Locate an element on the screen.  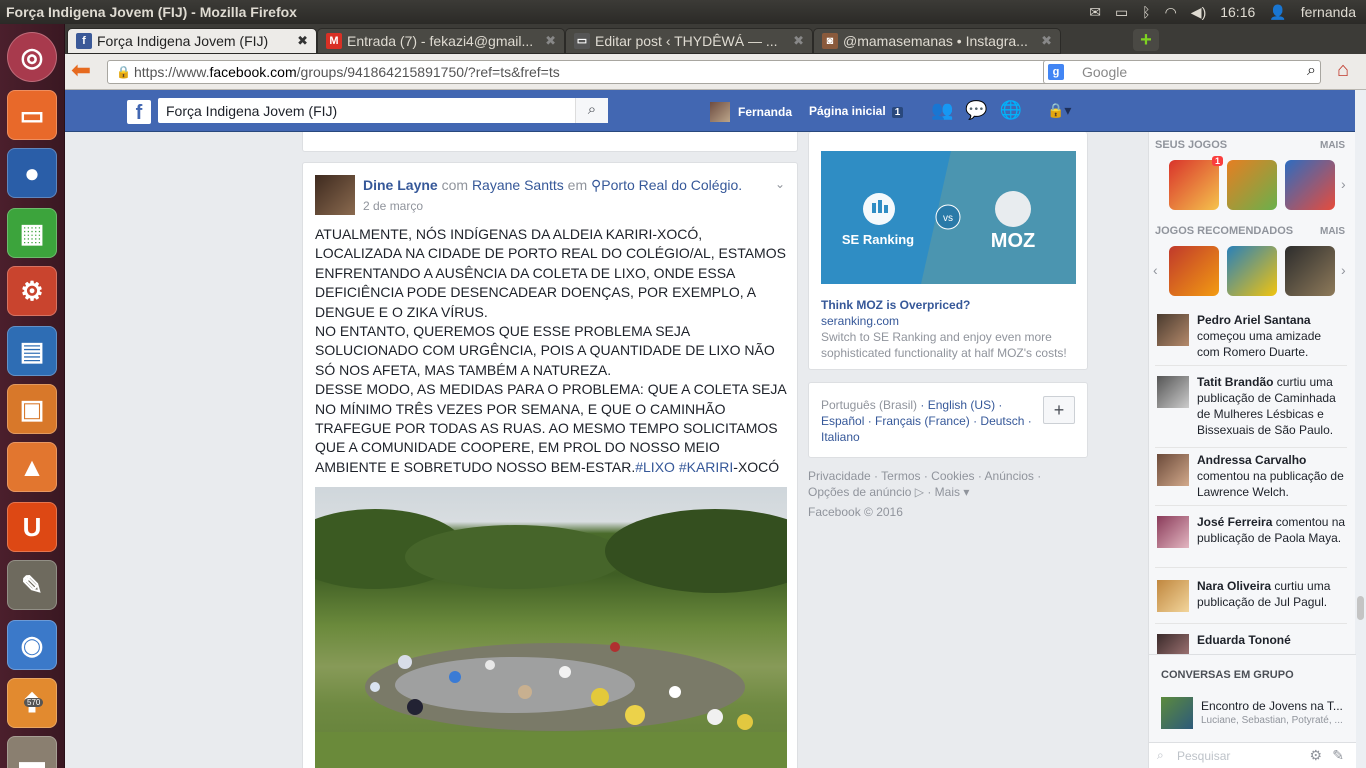
location-link: Porto Real do Colégio. is located at coordinates (671, 185).